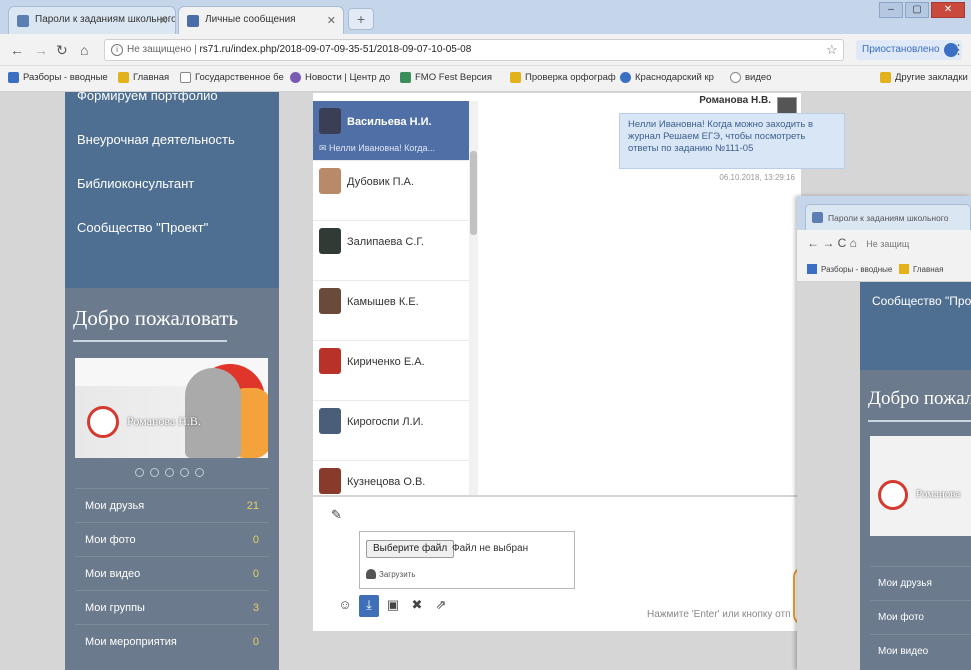  What do you see at coordinates (336, 515) in the screenshot?
I see `pencil-icon: ✎` at bounding box center [336, 515].